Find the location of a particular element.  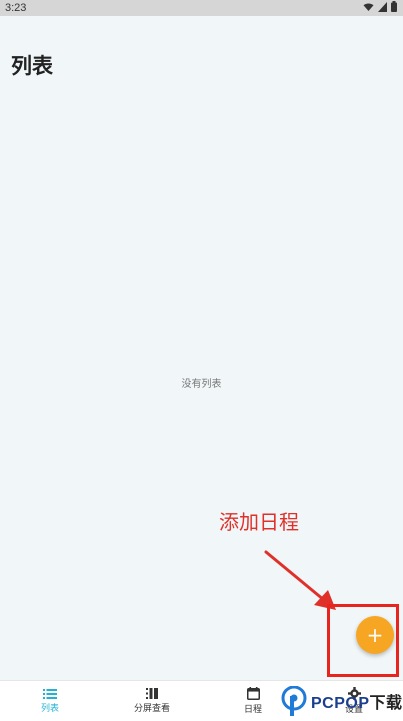

watermark-logo: PCPOP下载 is located at coordinates (342, 701).